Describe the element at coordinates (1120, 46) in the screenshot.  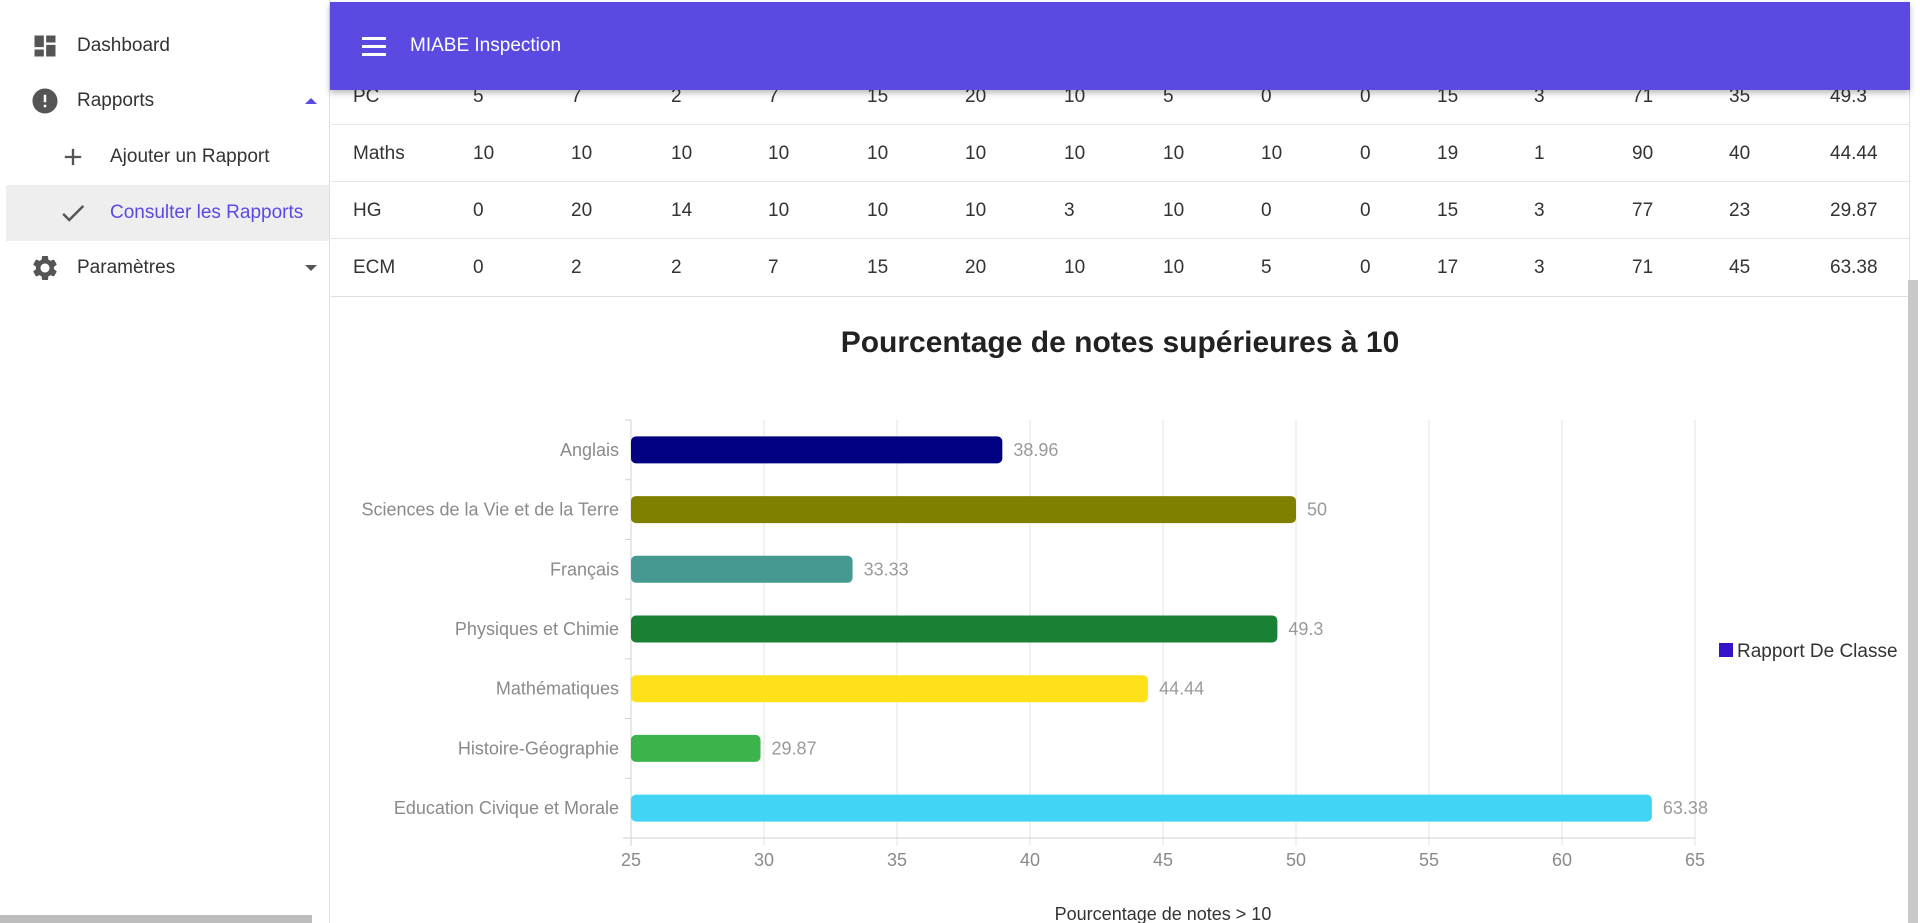
I see `app-bar: MIABE Inspection` at that location.